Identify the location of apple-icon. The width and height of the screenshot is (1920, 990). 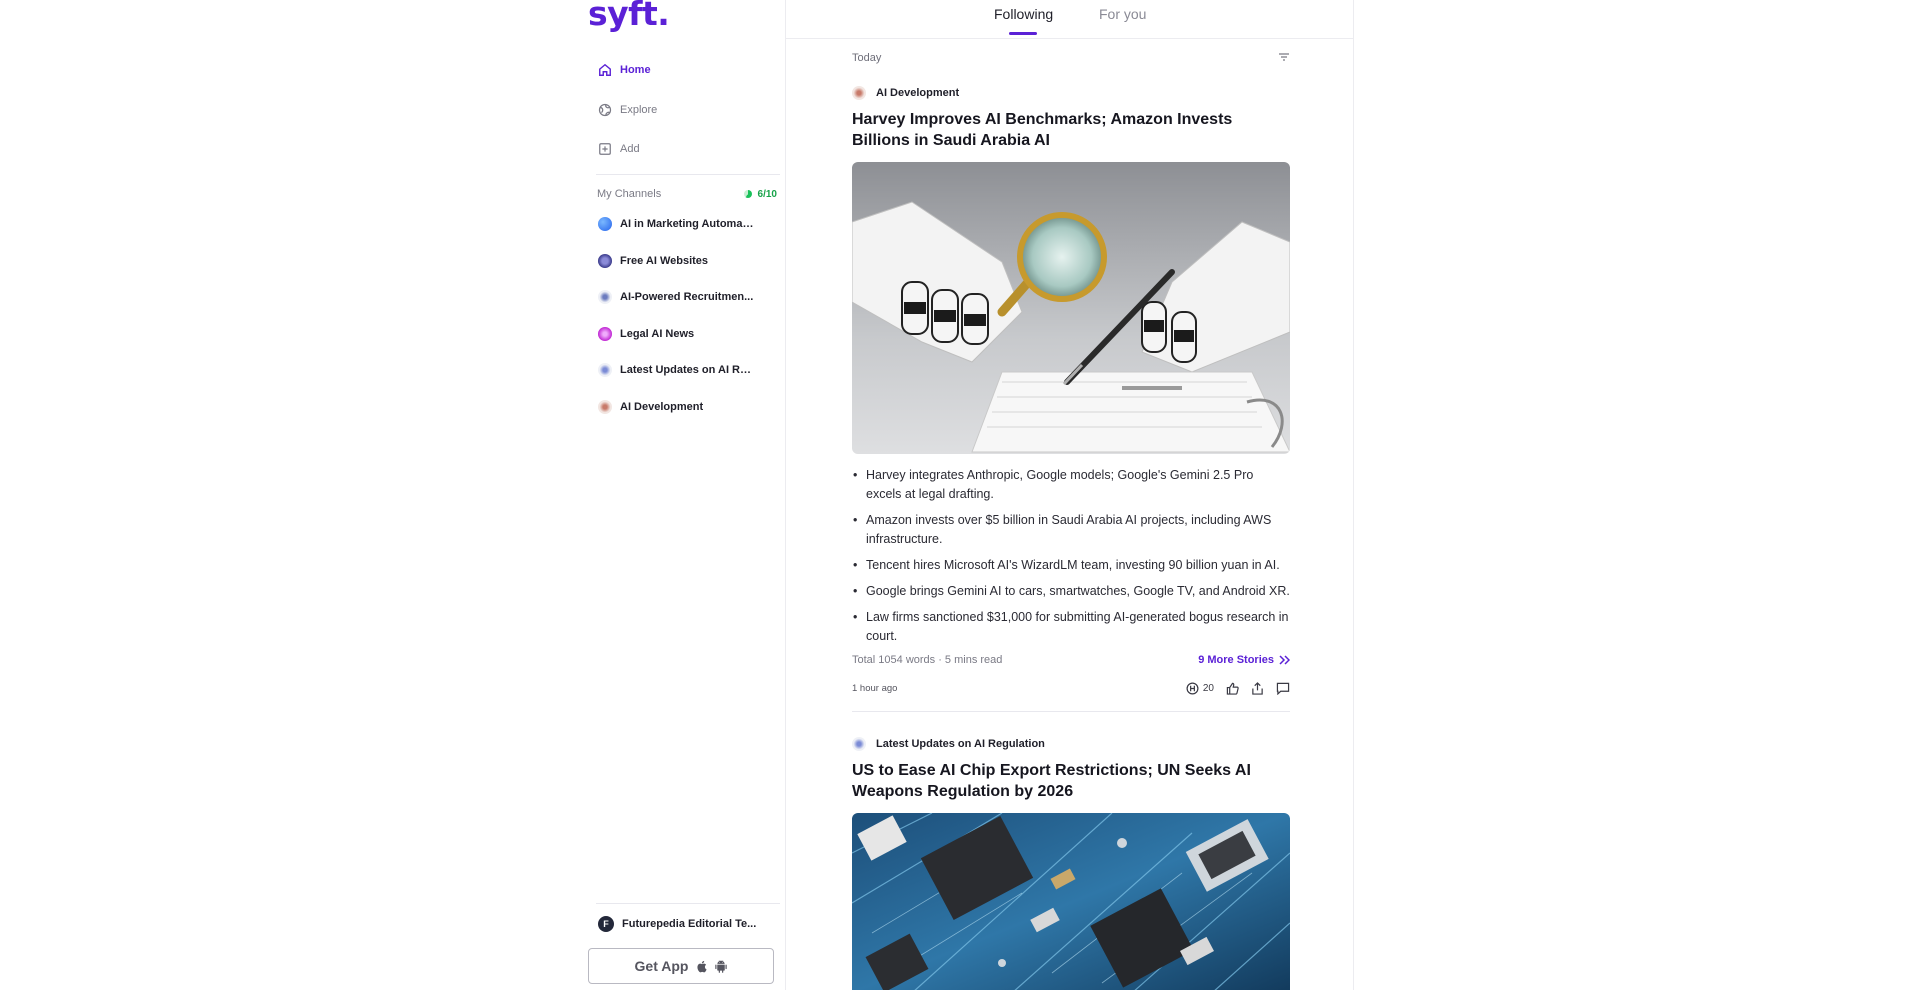
(702, 966).